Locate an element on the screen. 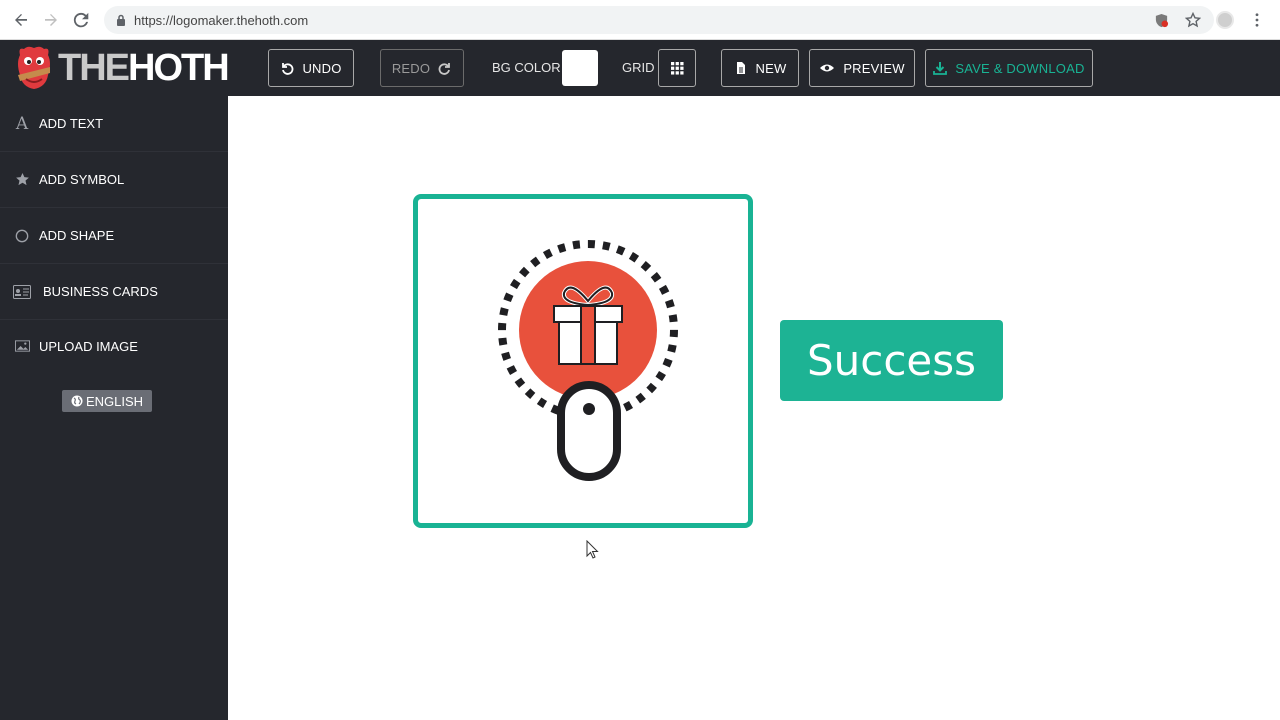 The width and height of the screenshot is (1280, 720). download-icon is located at coordinates (940, 68).